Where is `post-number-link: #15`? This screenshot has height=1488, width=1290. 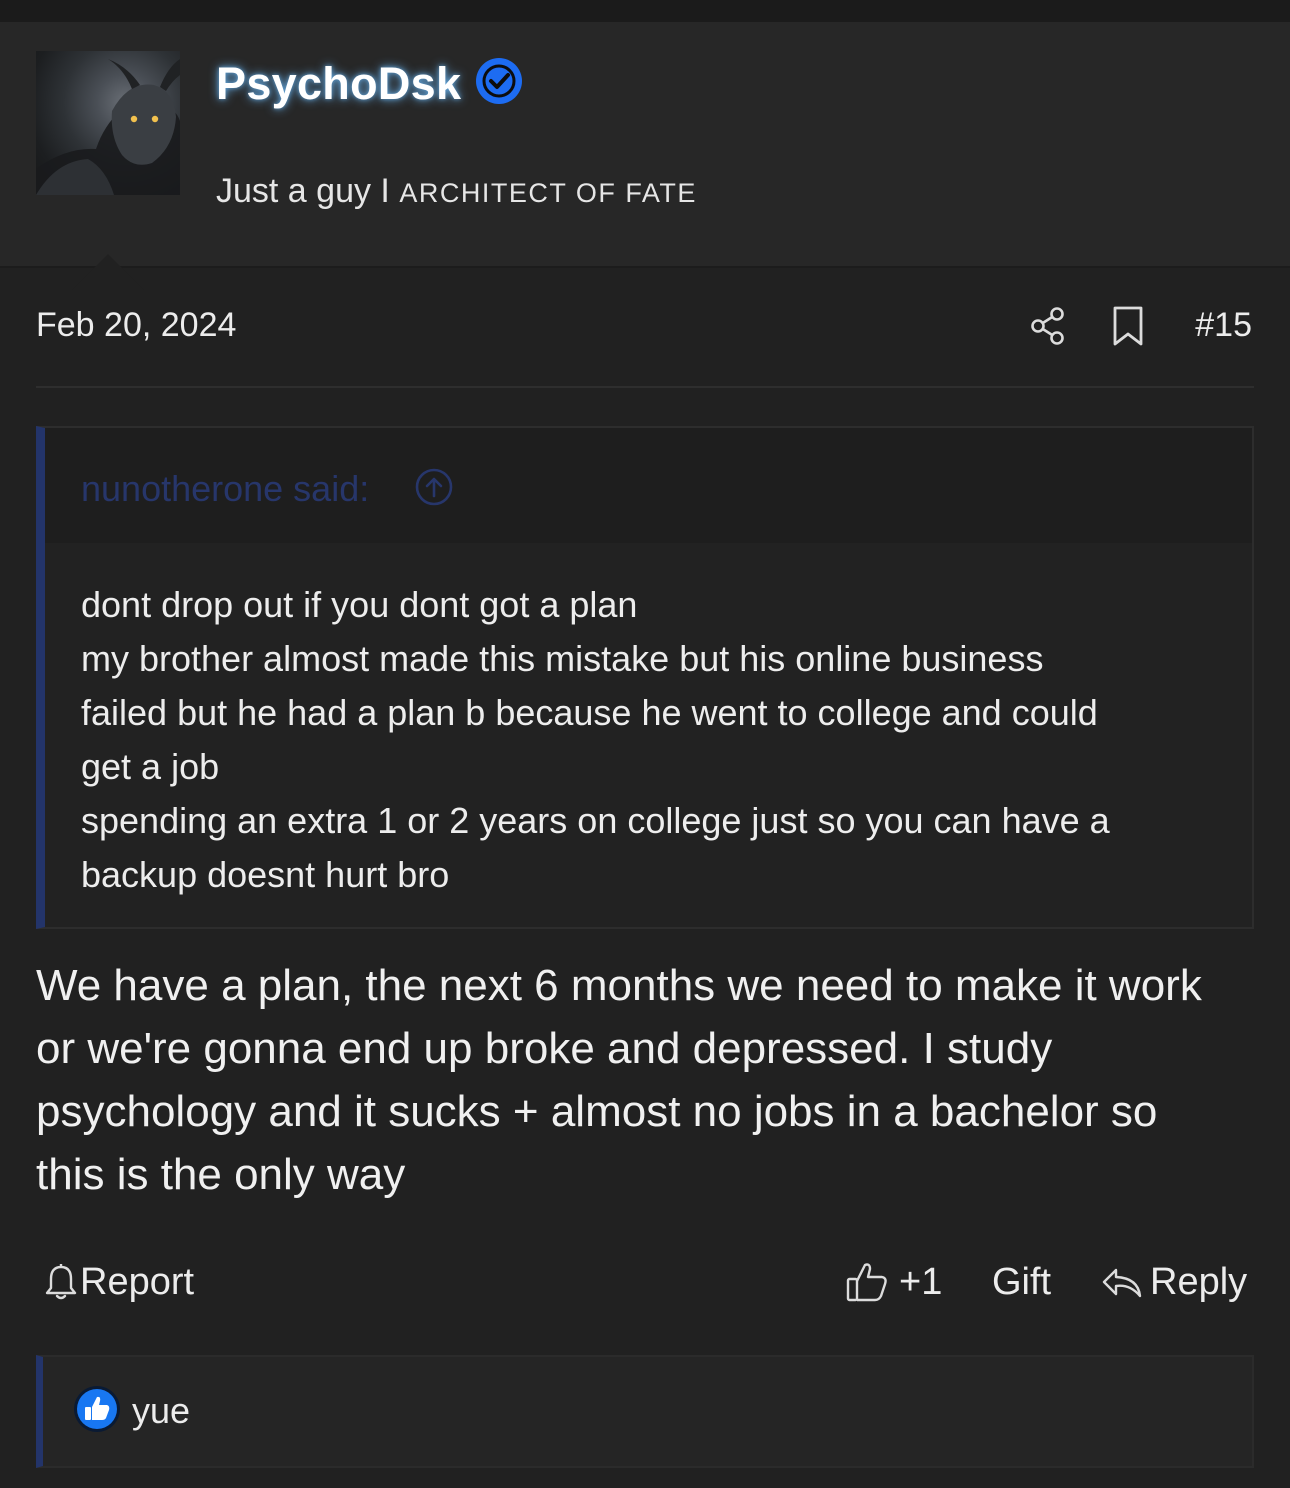 post-number-link: #15 is located at coordinates (1223, 325).